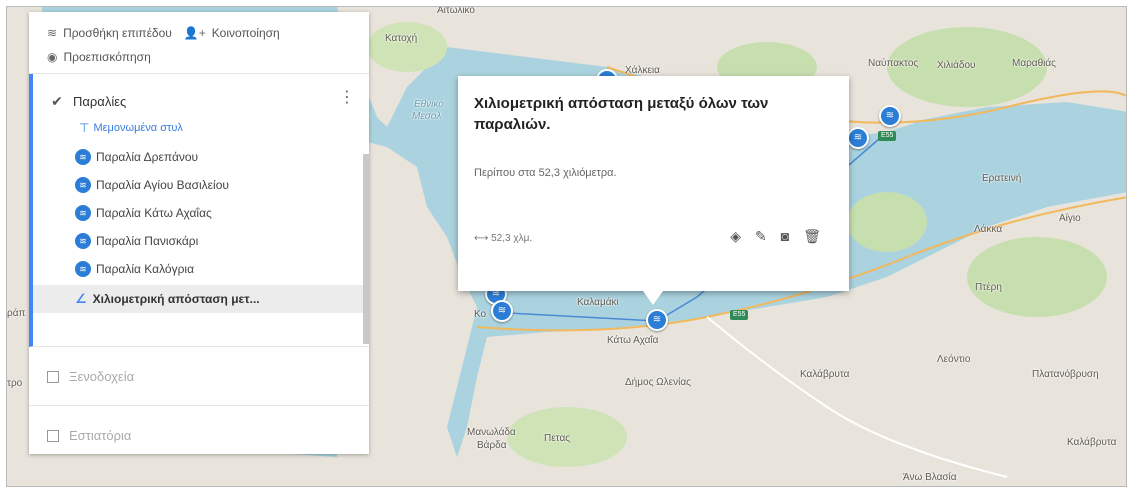 This screenshot has width=1133, height=493. What do you see at coordinates (201, 185) in the screenshot?
I see `list-item: ≋ Παραλία Αγίου Βασιλείου` at bounding box center [201, 185].